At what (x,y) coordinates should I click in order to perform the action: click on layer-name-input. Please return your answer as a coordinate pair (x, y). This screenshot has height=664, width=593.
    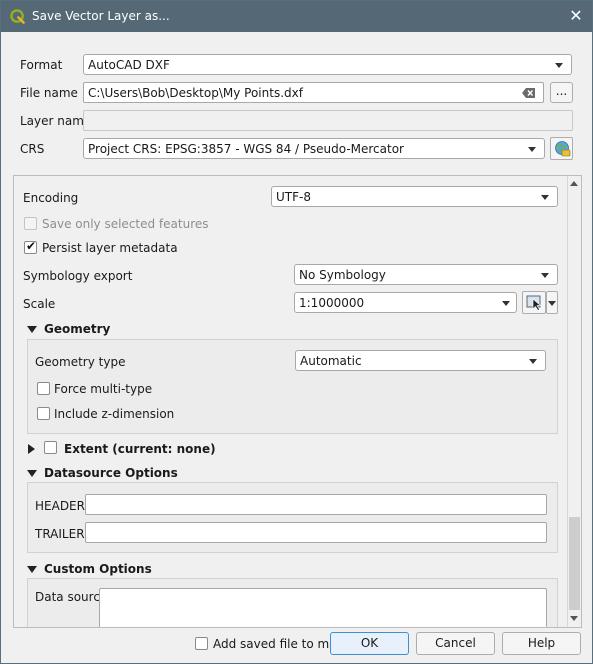
    Looking at the image, I should click on (328, 120).